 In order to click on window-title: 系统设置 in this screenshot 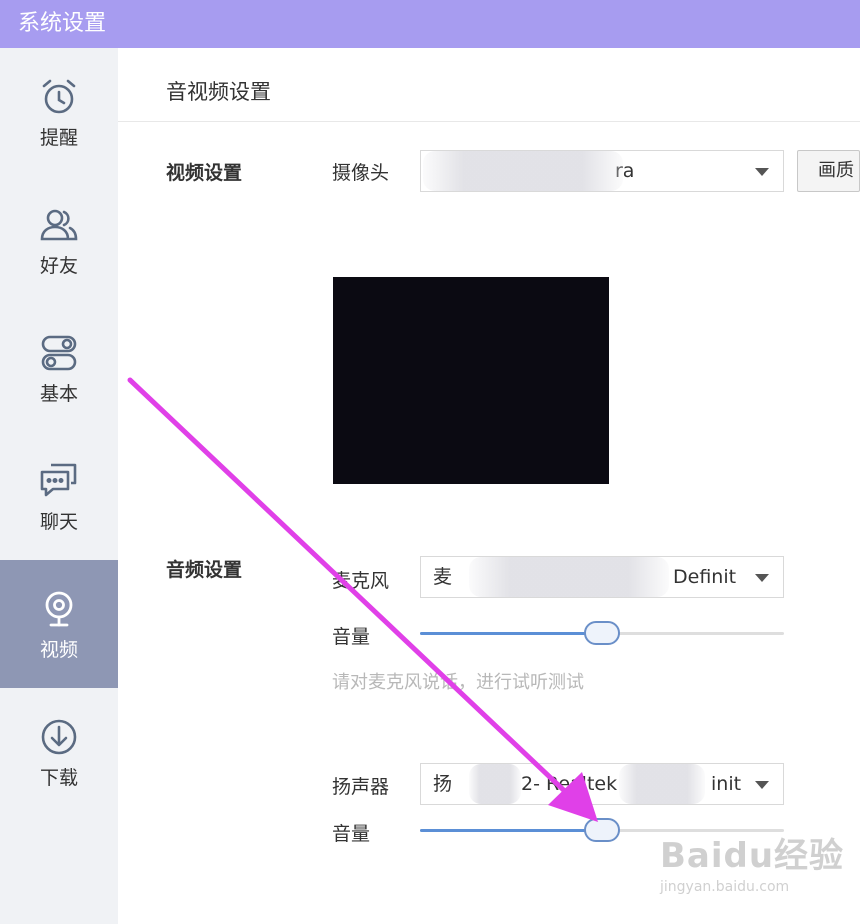, I will do `click(62, 23)`.